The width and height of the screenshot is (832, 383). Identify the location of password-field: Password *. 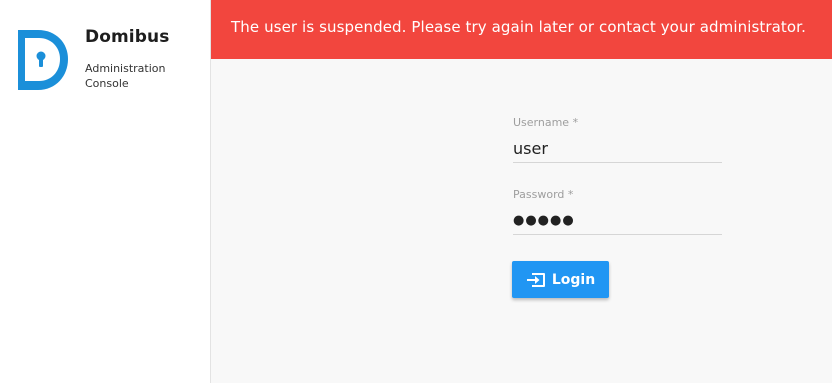
(617, 211).